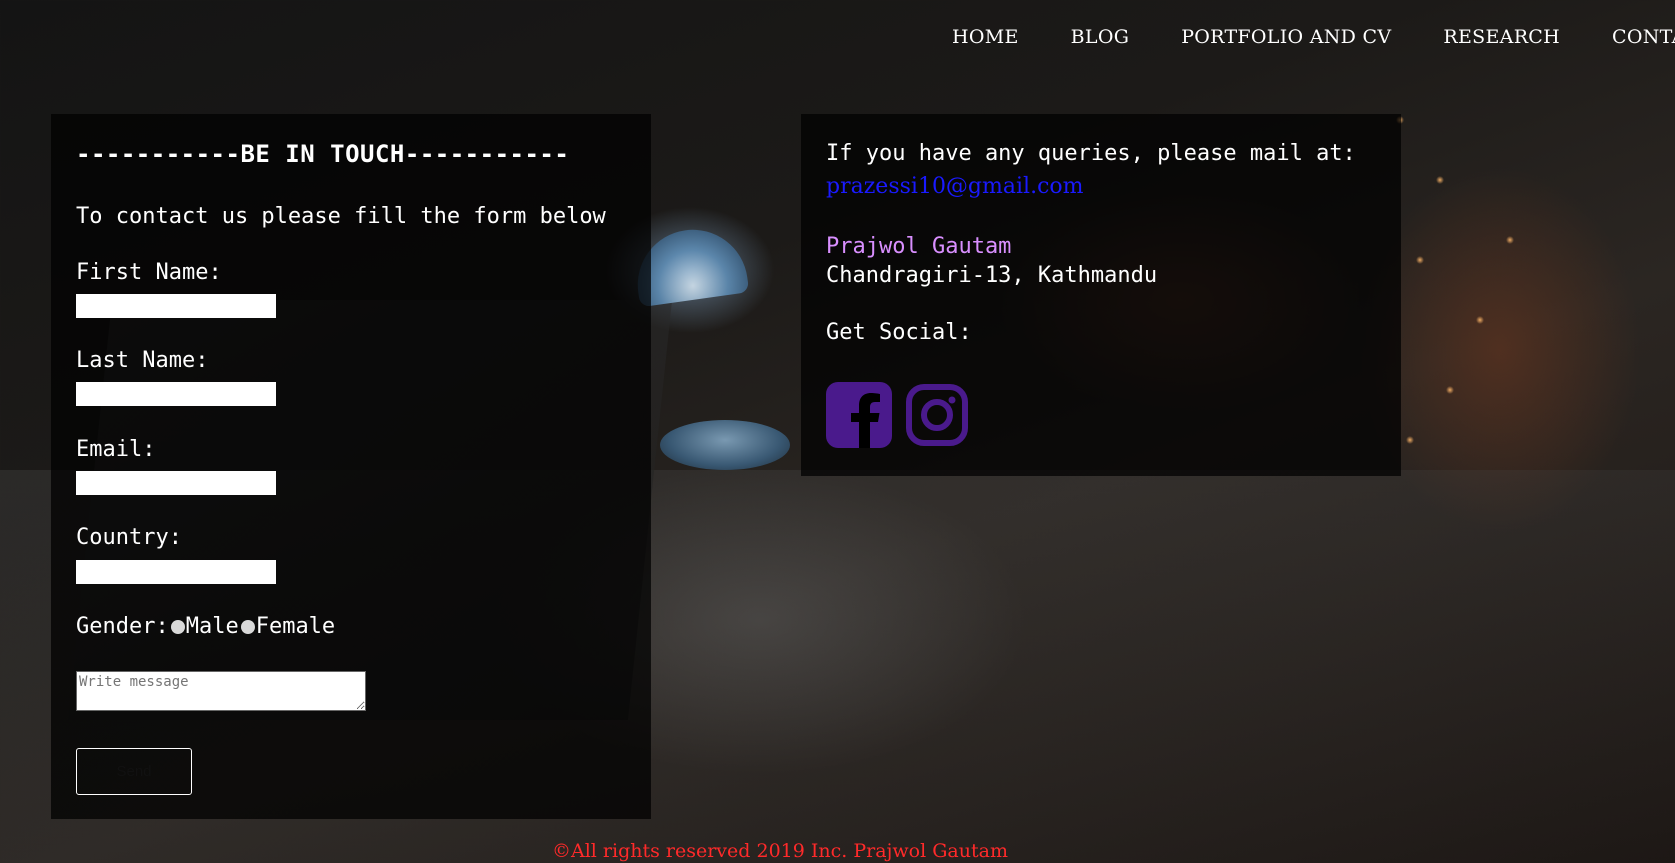 This screenshot has height=863, width=1675. I want to click on country-input, so click(176, 572).